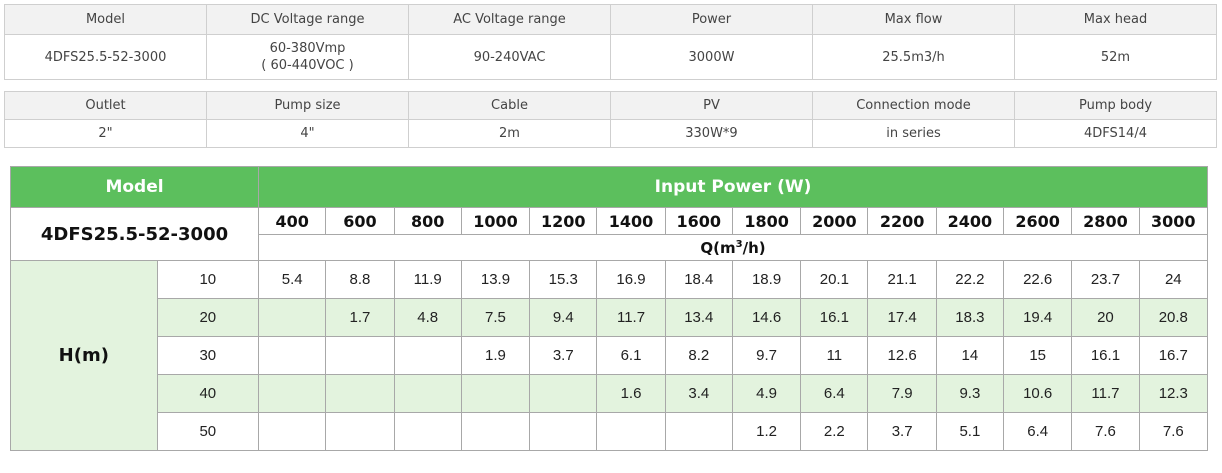  I want to click on flow-value-cell: 15, so click(1038, 355).